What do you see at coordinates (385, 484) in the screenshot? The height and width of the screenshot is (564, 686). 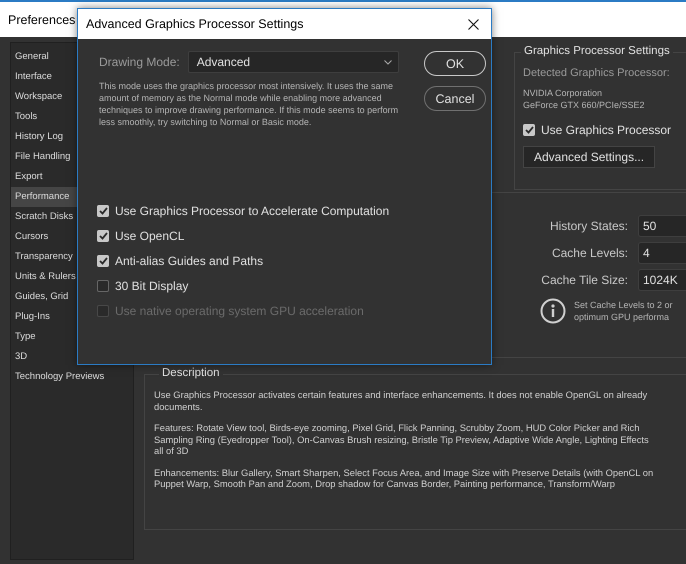 I see `description-text: Puppet Warp, Smooth Pan and Zoom, Drop shadow for Canvas Border, Painting performance, Transform/Warp` at bounding box center [385, 484].